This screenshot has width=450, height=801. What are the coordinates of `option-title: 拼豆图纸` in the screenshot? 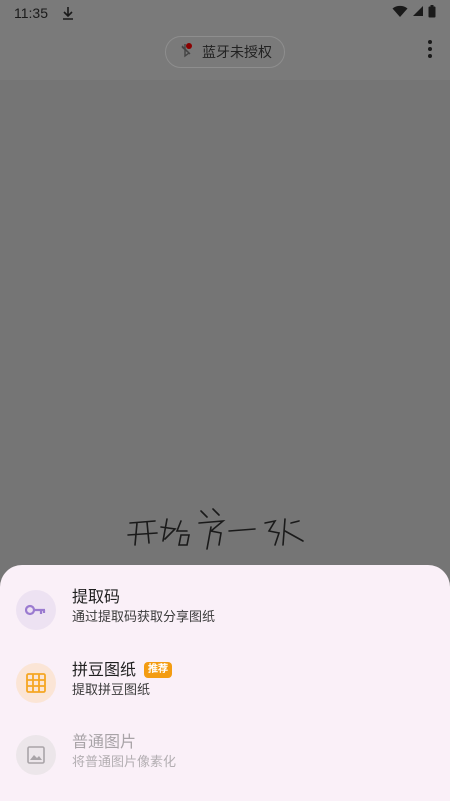 It's located at (104, 669).